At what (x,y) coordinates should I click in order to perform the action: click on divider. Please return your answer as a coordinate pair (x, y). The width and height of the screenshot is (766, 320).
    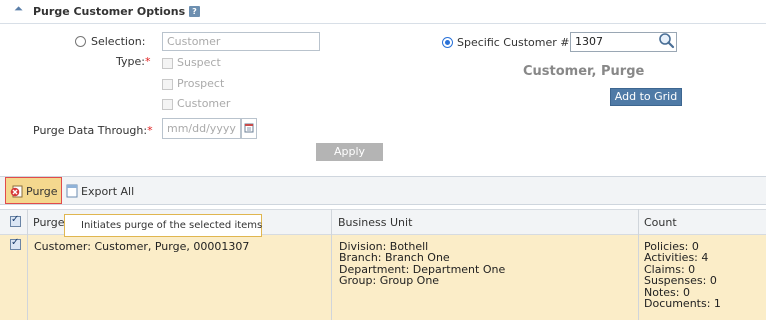
    Looking at the image, I should click on (383, 23).